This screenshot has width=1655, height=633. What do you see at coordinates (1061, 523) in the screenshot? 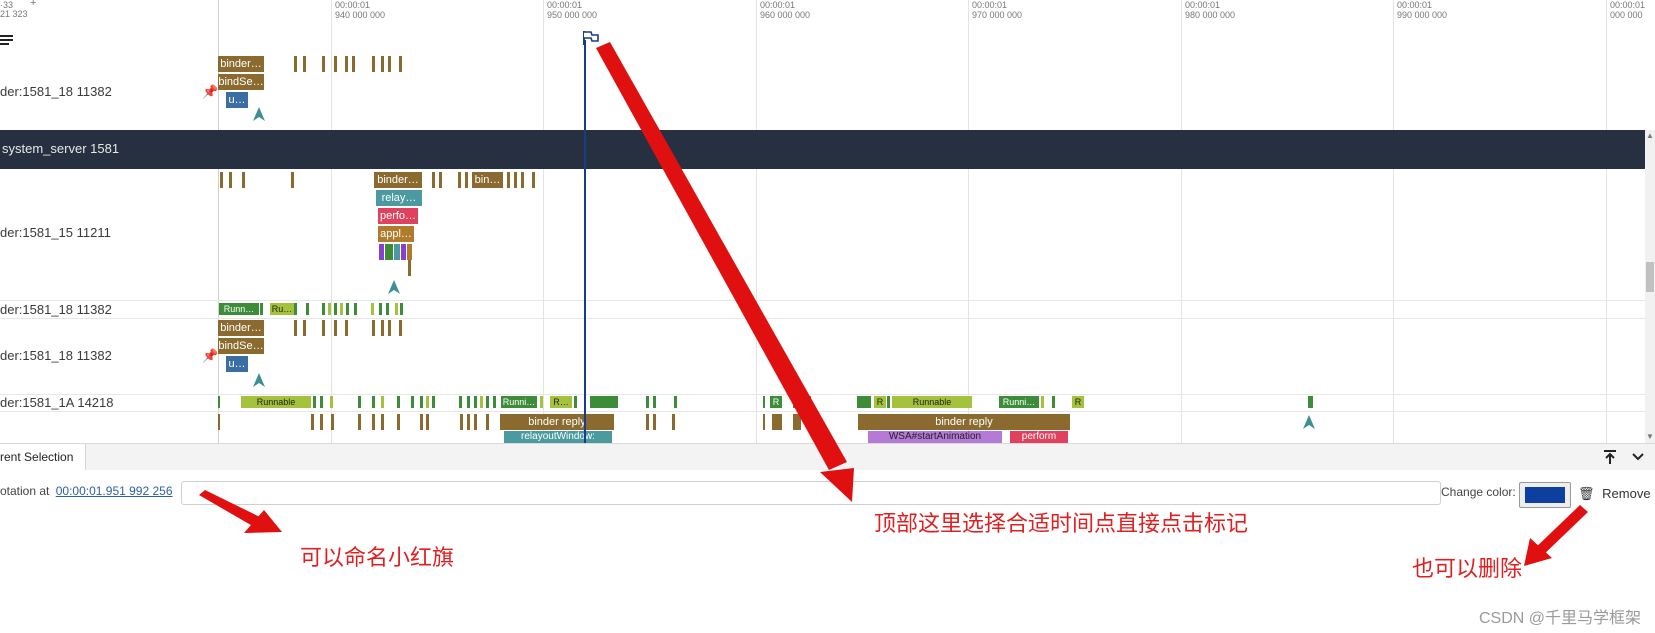
I see `callout-top: 顶部这里选择合适时间点直接点击标记` at bounding box center [1061, 523].